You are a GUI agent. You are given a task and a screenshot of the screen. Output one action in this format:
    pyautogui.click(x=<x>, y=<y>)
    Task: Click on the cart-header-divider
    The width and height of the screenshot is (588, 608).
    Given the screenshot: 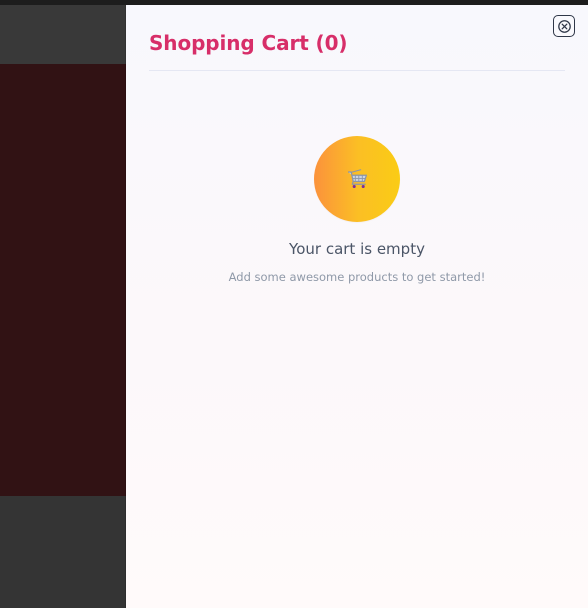 What is the action you would take?
    pyautogui.click(x=357, y=70)
    